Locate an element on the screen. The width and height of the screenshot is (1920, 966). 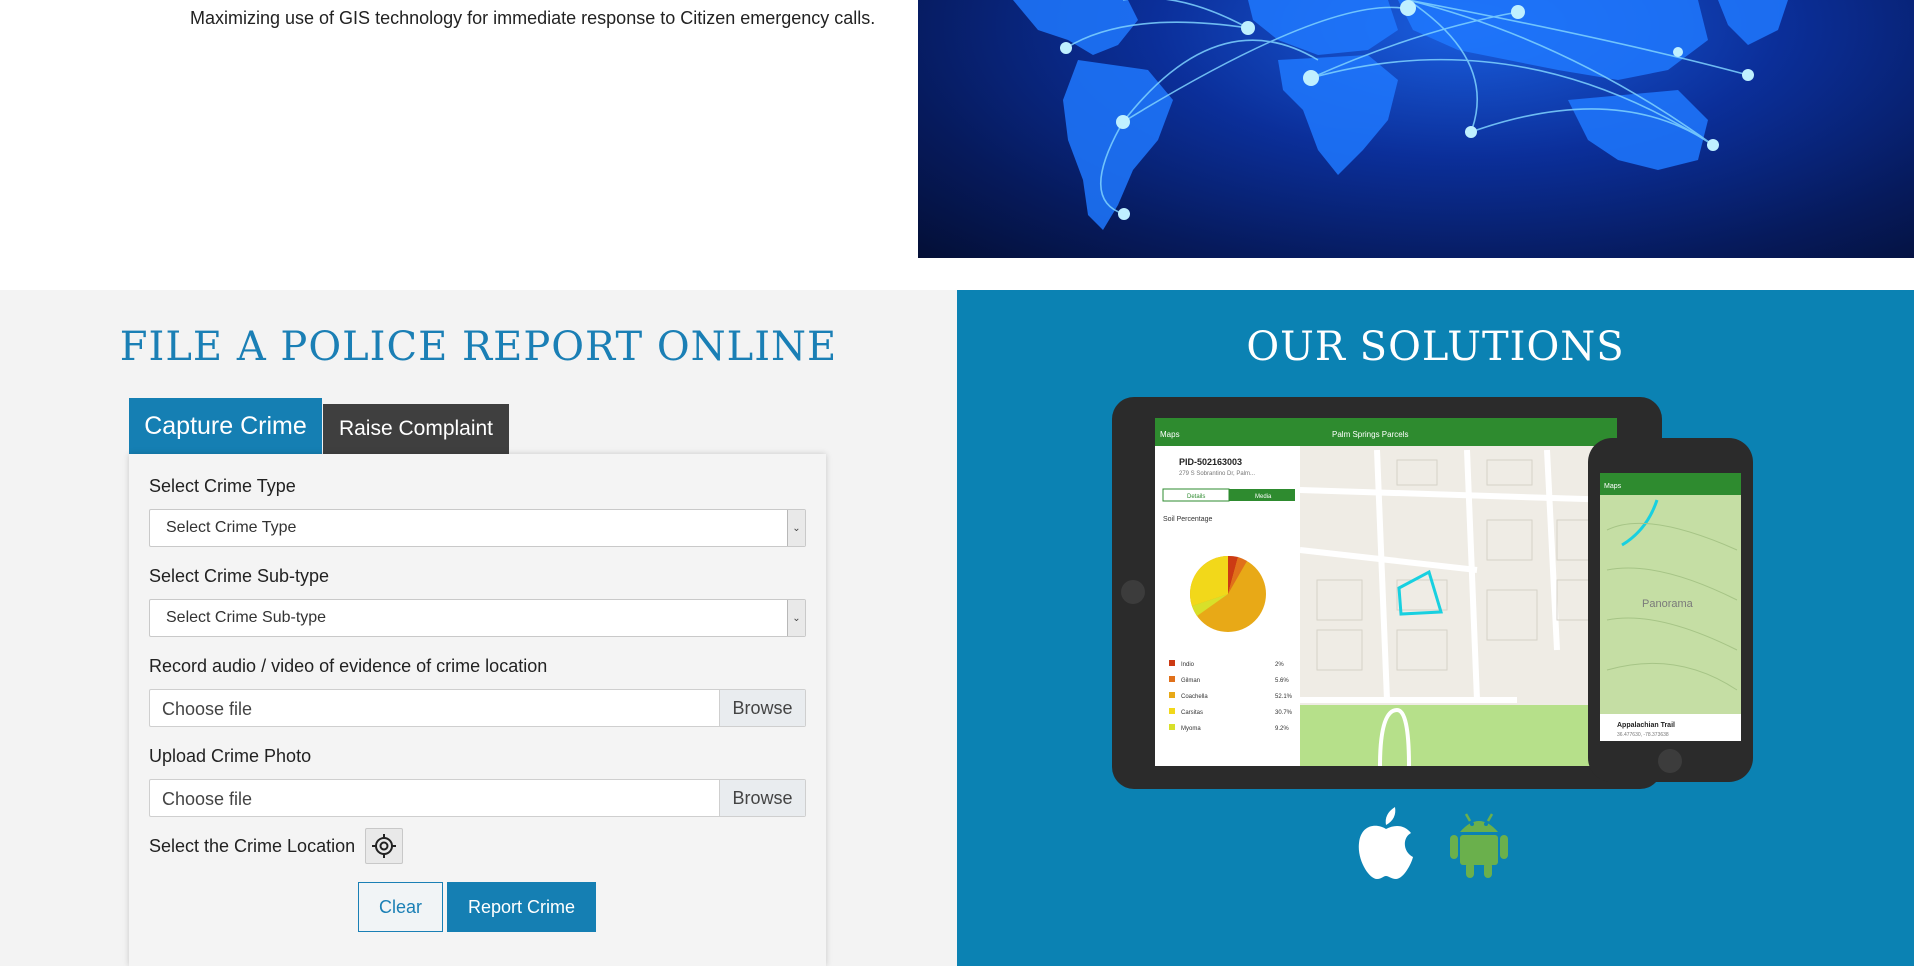
world-network-image is located at coordinates (1416, 129).